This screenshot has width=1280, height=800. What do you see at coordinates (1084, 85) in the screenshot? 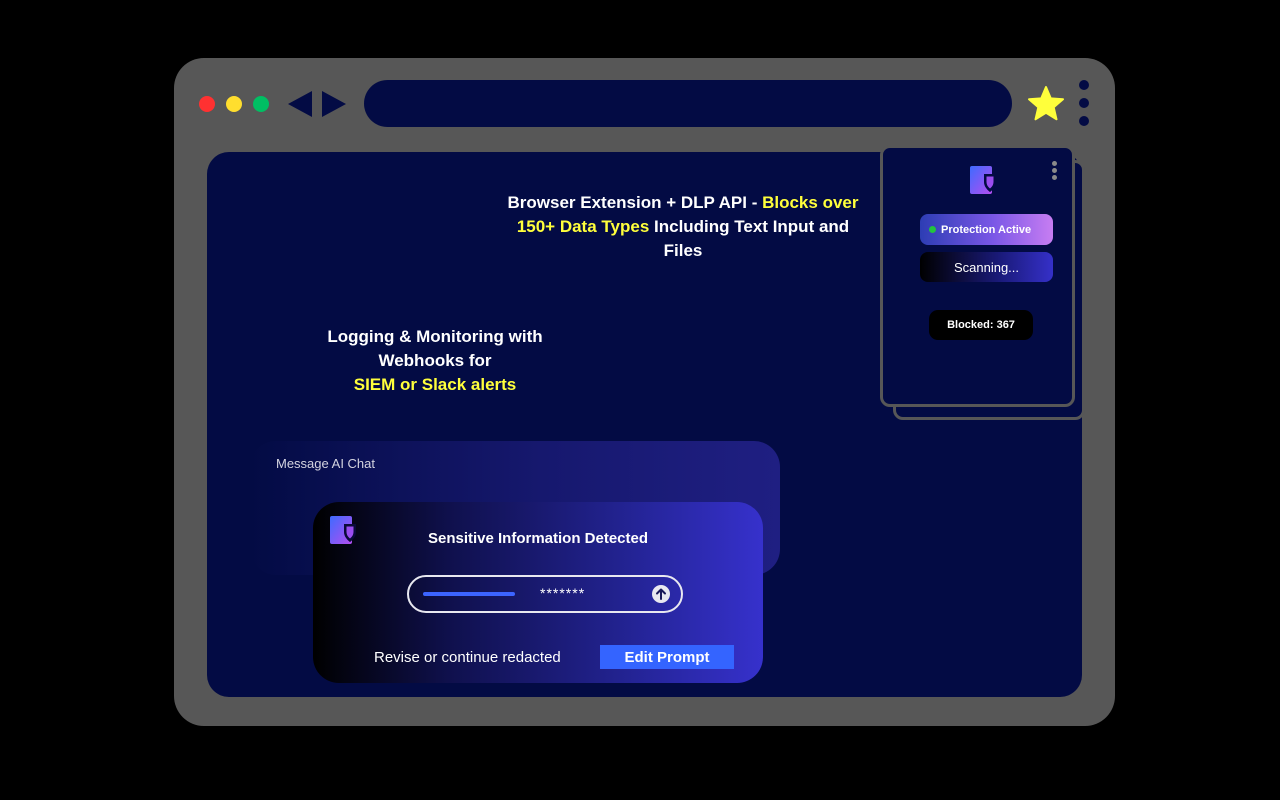
I see `vertical-dots-icon` at bounding box center [1084, 85].